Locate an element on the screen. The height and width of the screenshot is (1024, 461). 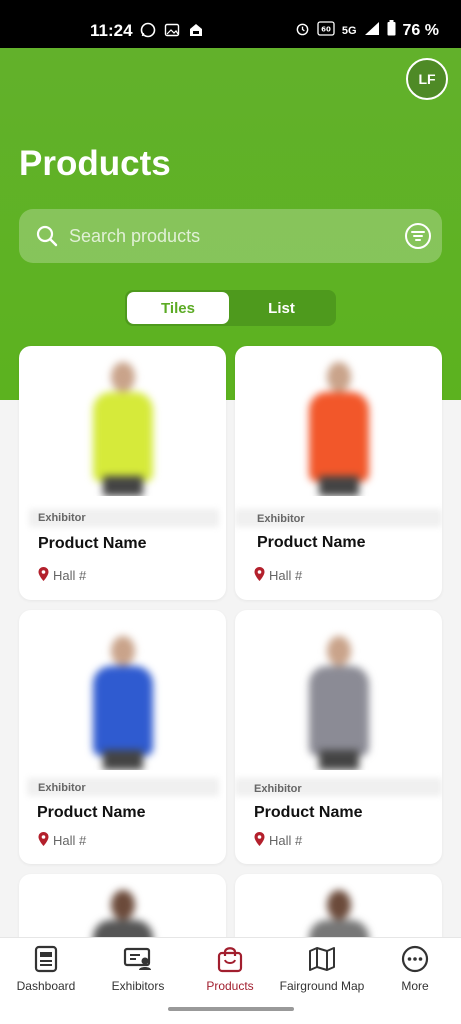
battery-percent: 76 % is located at coordinates (420, 30).